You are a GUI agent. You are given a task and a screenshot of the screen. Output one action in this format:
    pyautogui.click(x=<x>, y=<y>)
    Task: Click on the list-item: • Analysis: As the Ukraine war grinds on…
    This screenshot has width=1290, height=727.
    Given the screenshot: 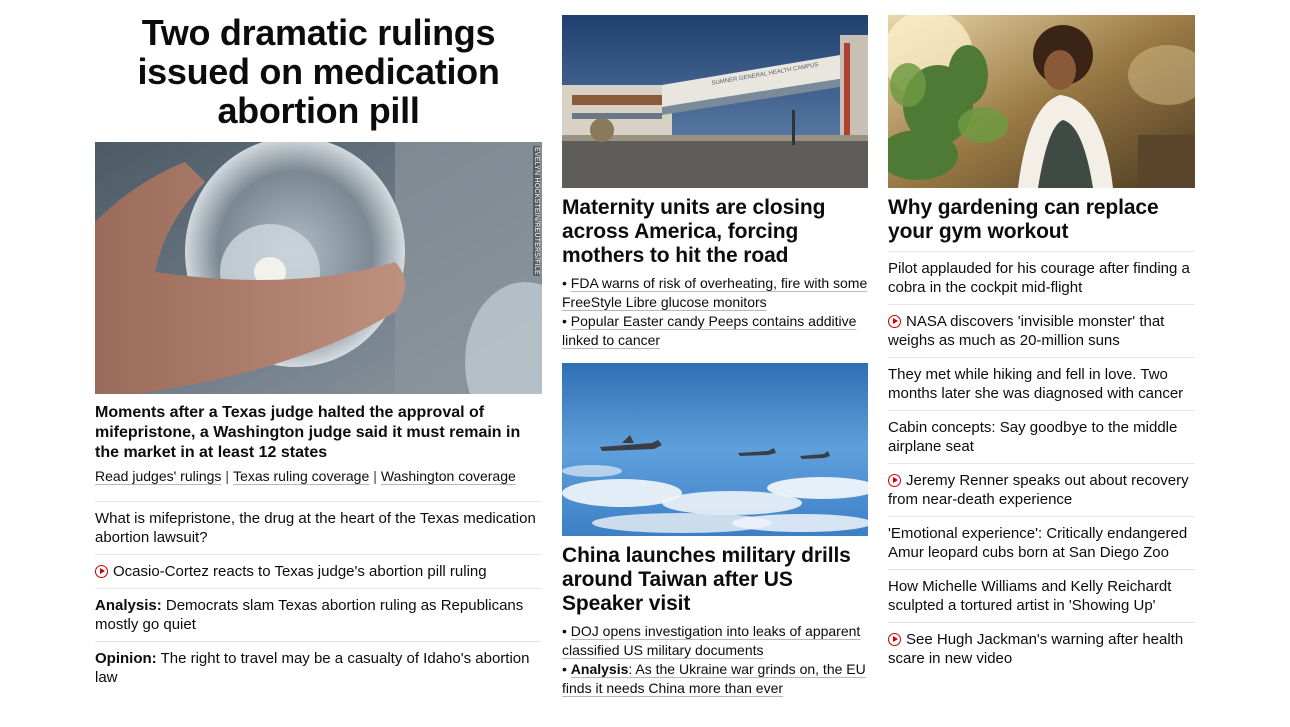 What is the action you would take?
    pyautogui.click(x=715, y=679)
    